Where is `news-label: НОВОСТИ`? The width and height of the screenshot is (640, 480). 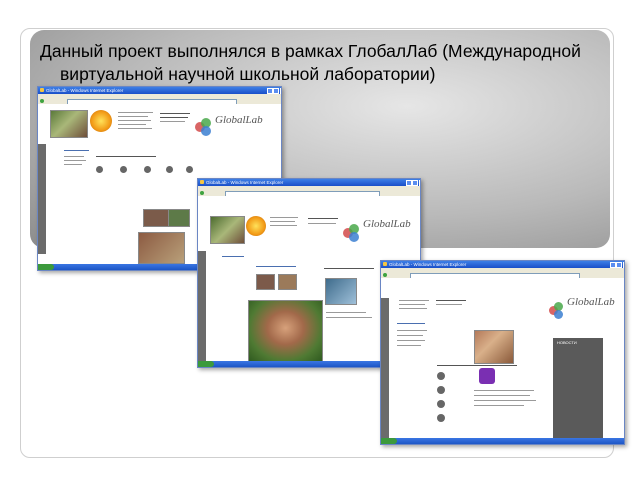
news-label: НОВОСТИ is located at coordinates (567, 342).